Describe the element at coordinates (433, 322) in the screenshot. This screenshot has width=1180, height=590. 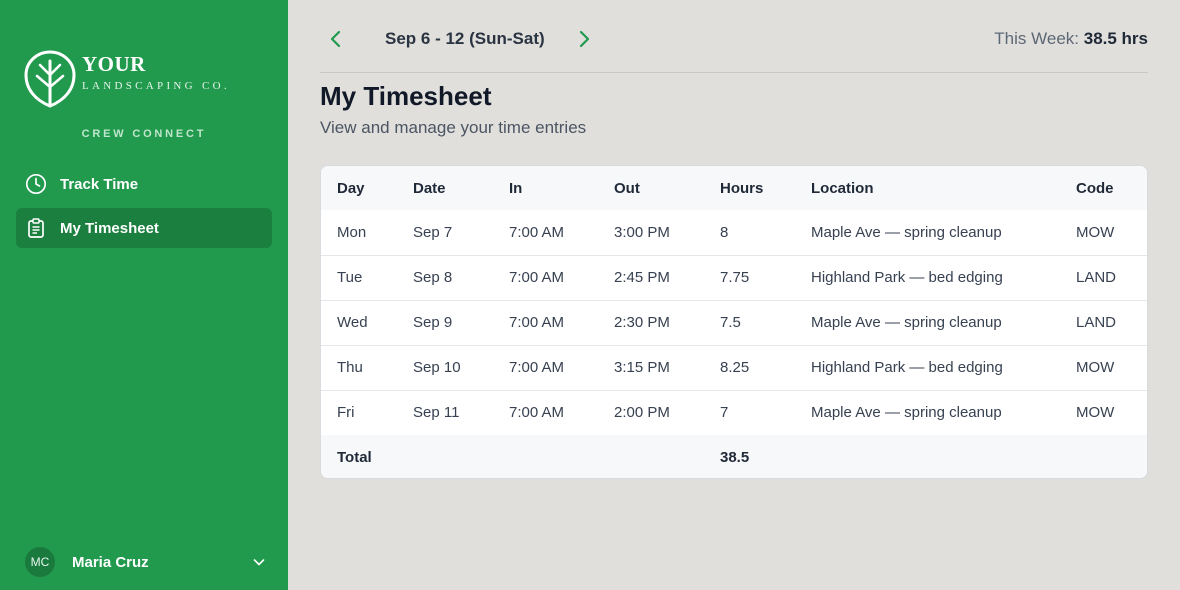
I see `cell-date: Sep 9` at that location.